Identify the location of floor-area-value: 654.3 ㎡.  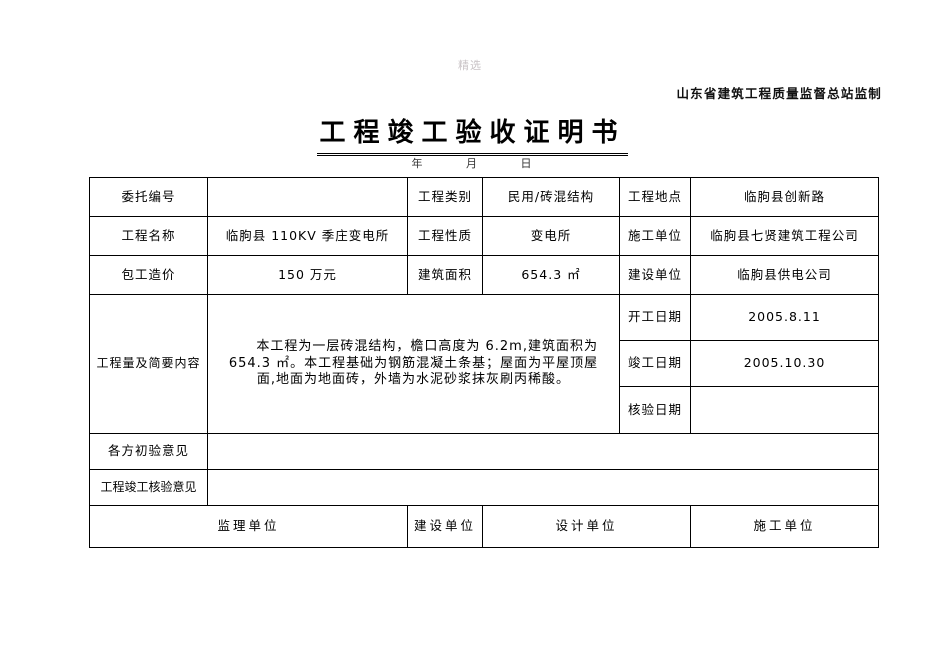
(551, 275).